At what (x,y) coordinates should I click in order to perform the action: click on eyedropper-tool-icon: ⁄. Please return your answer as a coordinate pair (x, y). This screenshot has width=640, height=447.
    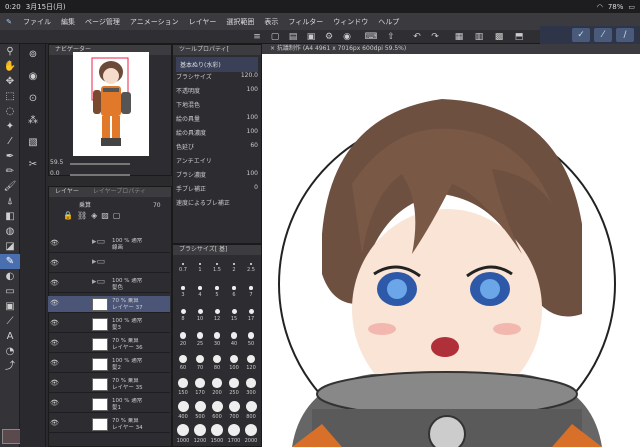
    Looking at the image, I should click on (10, 141).